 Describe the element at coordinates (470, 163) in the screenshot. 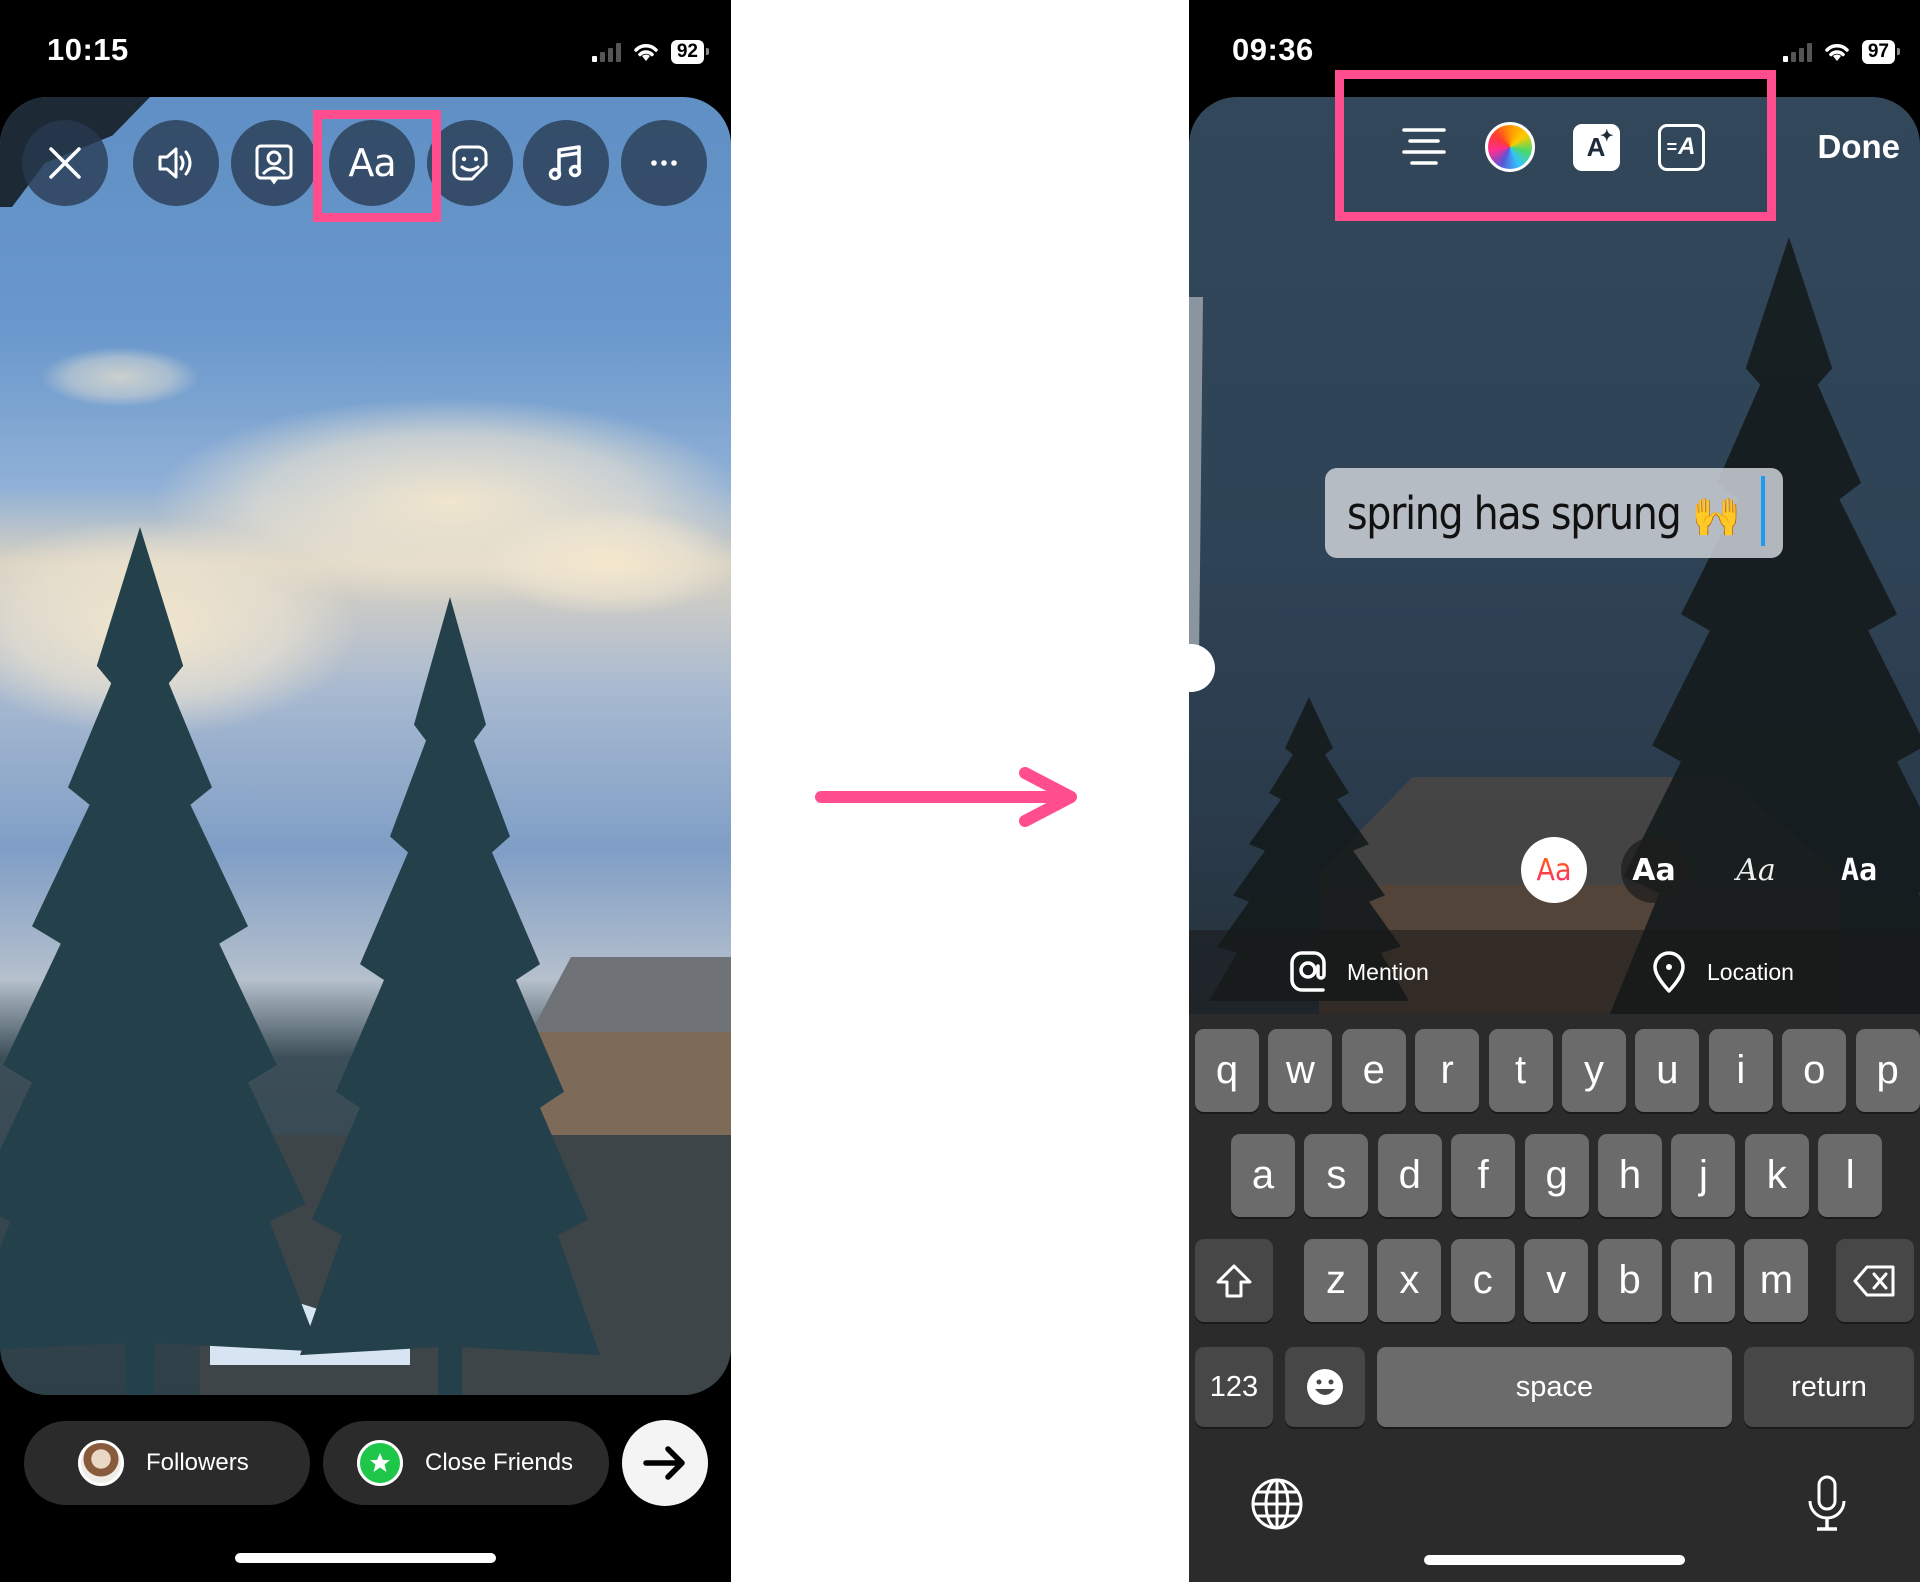

I see `sticker-icon` at that location.